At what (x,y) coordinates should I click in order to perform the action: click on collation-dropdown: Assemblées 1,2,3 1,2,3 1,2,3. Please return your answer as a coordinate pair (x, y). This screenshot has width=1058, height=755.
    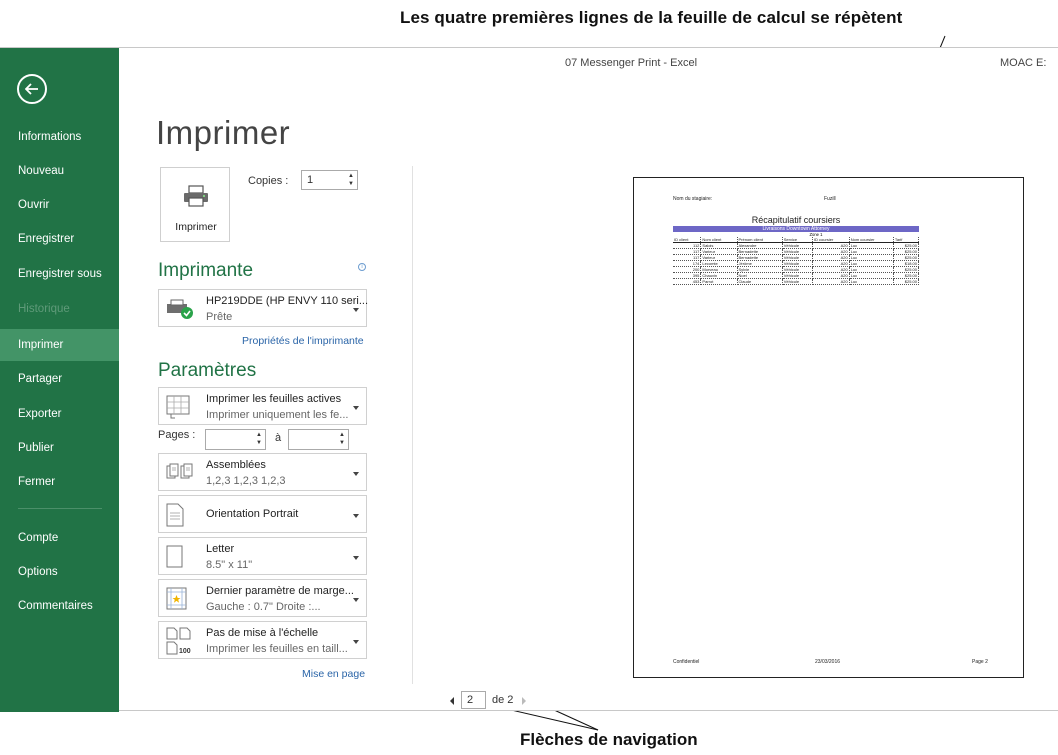
    Looking at the image, I should click on (262, 472).